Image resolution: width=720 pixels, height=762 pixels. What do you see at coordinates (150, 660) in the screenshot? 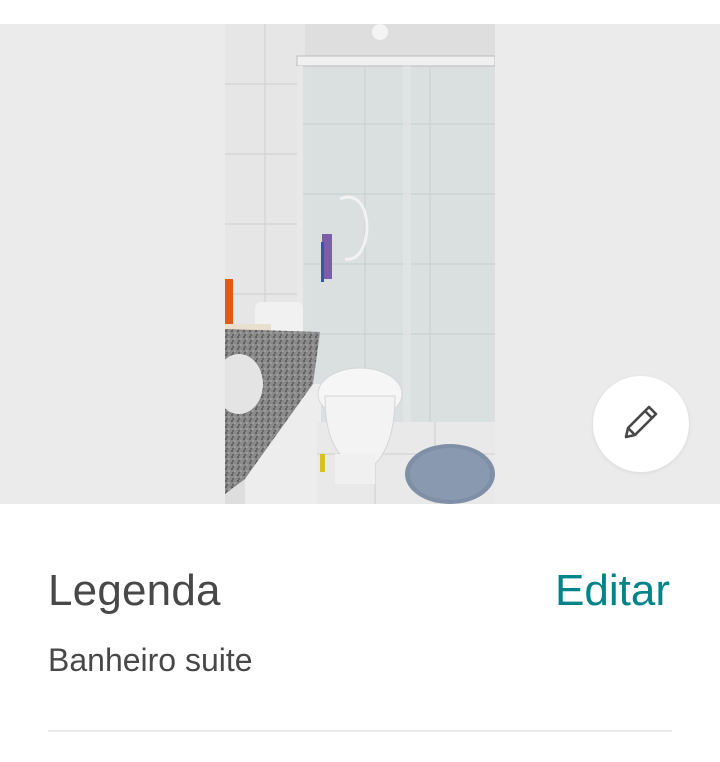
I see `caption-value: Banheiro suite` at bounding box center [150, 660].